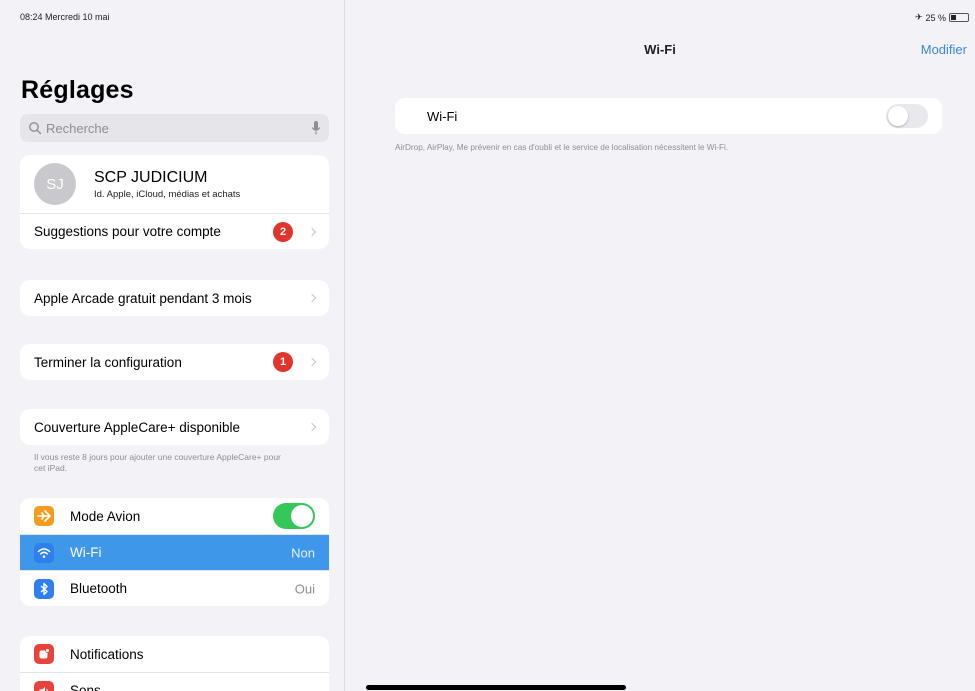 The width and height of the screenshot is (975, 691). What do you see at coordinates (77, 128) in the screenshot?
I see `search-placeholder: Recherche` at bounding box center [77, 128].